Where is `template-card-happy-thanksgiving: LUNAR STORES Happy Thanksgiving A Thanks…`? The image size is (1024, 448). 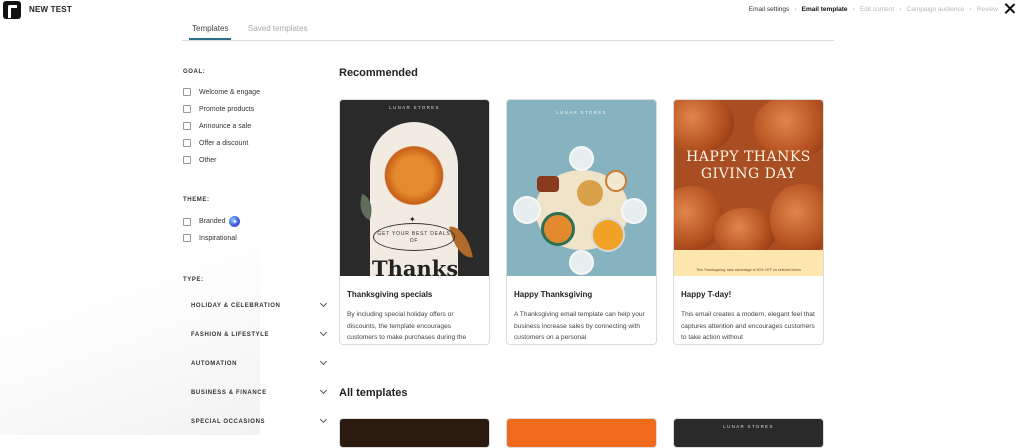 template-card-happy-thanksgiving: LUNAR STORES Happy Thanksgiving A Thanks… is located at coordinates (581, 222).